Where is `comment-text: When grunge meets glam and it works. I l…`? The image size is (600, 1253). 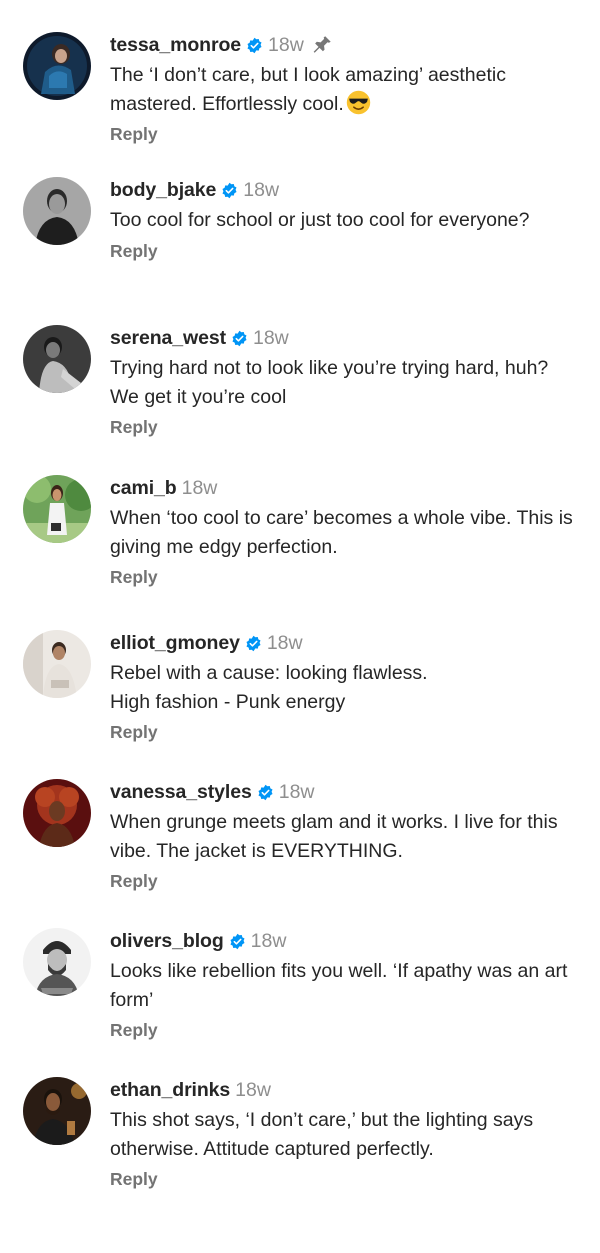
comment-text: When grunge meets glam and it works. I l… is located at coordinates (334, 836).